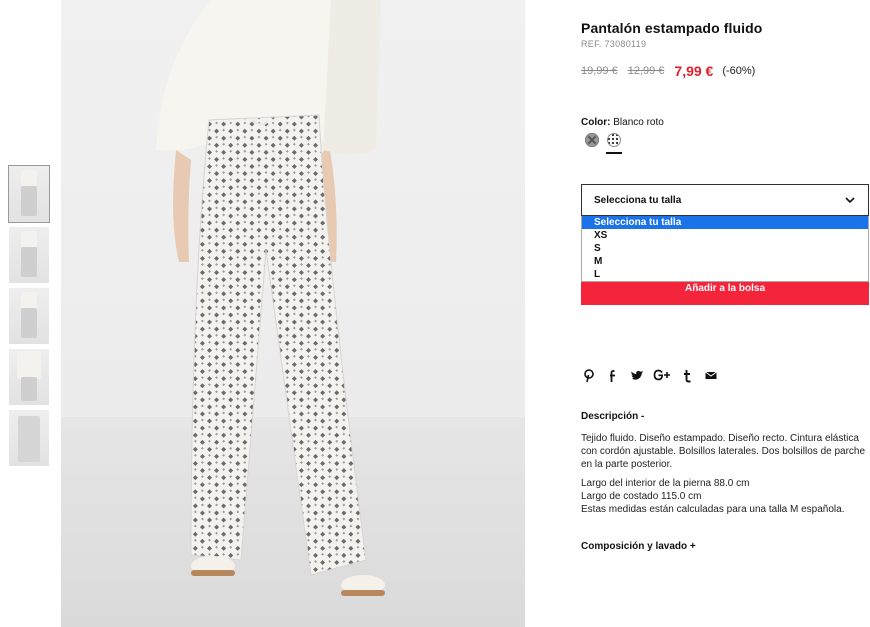 This screenshot has width=870, height=627. I want to click on composition-toggle: Composición y lavado +, so click(638, 546).